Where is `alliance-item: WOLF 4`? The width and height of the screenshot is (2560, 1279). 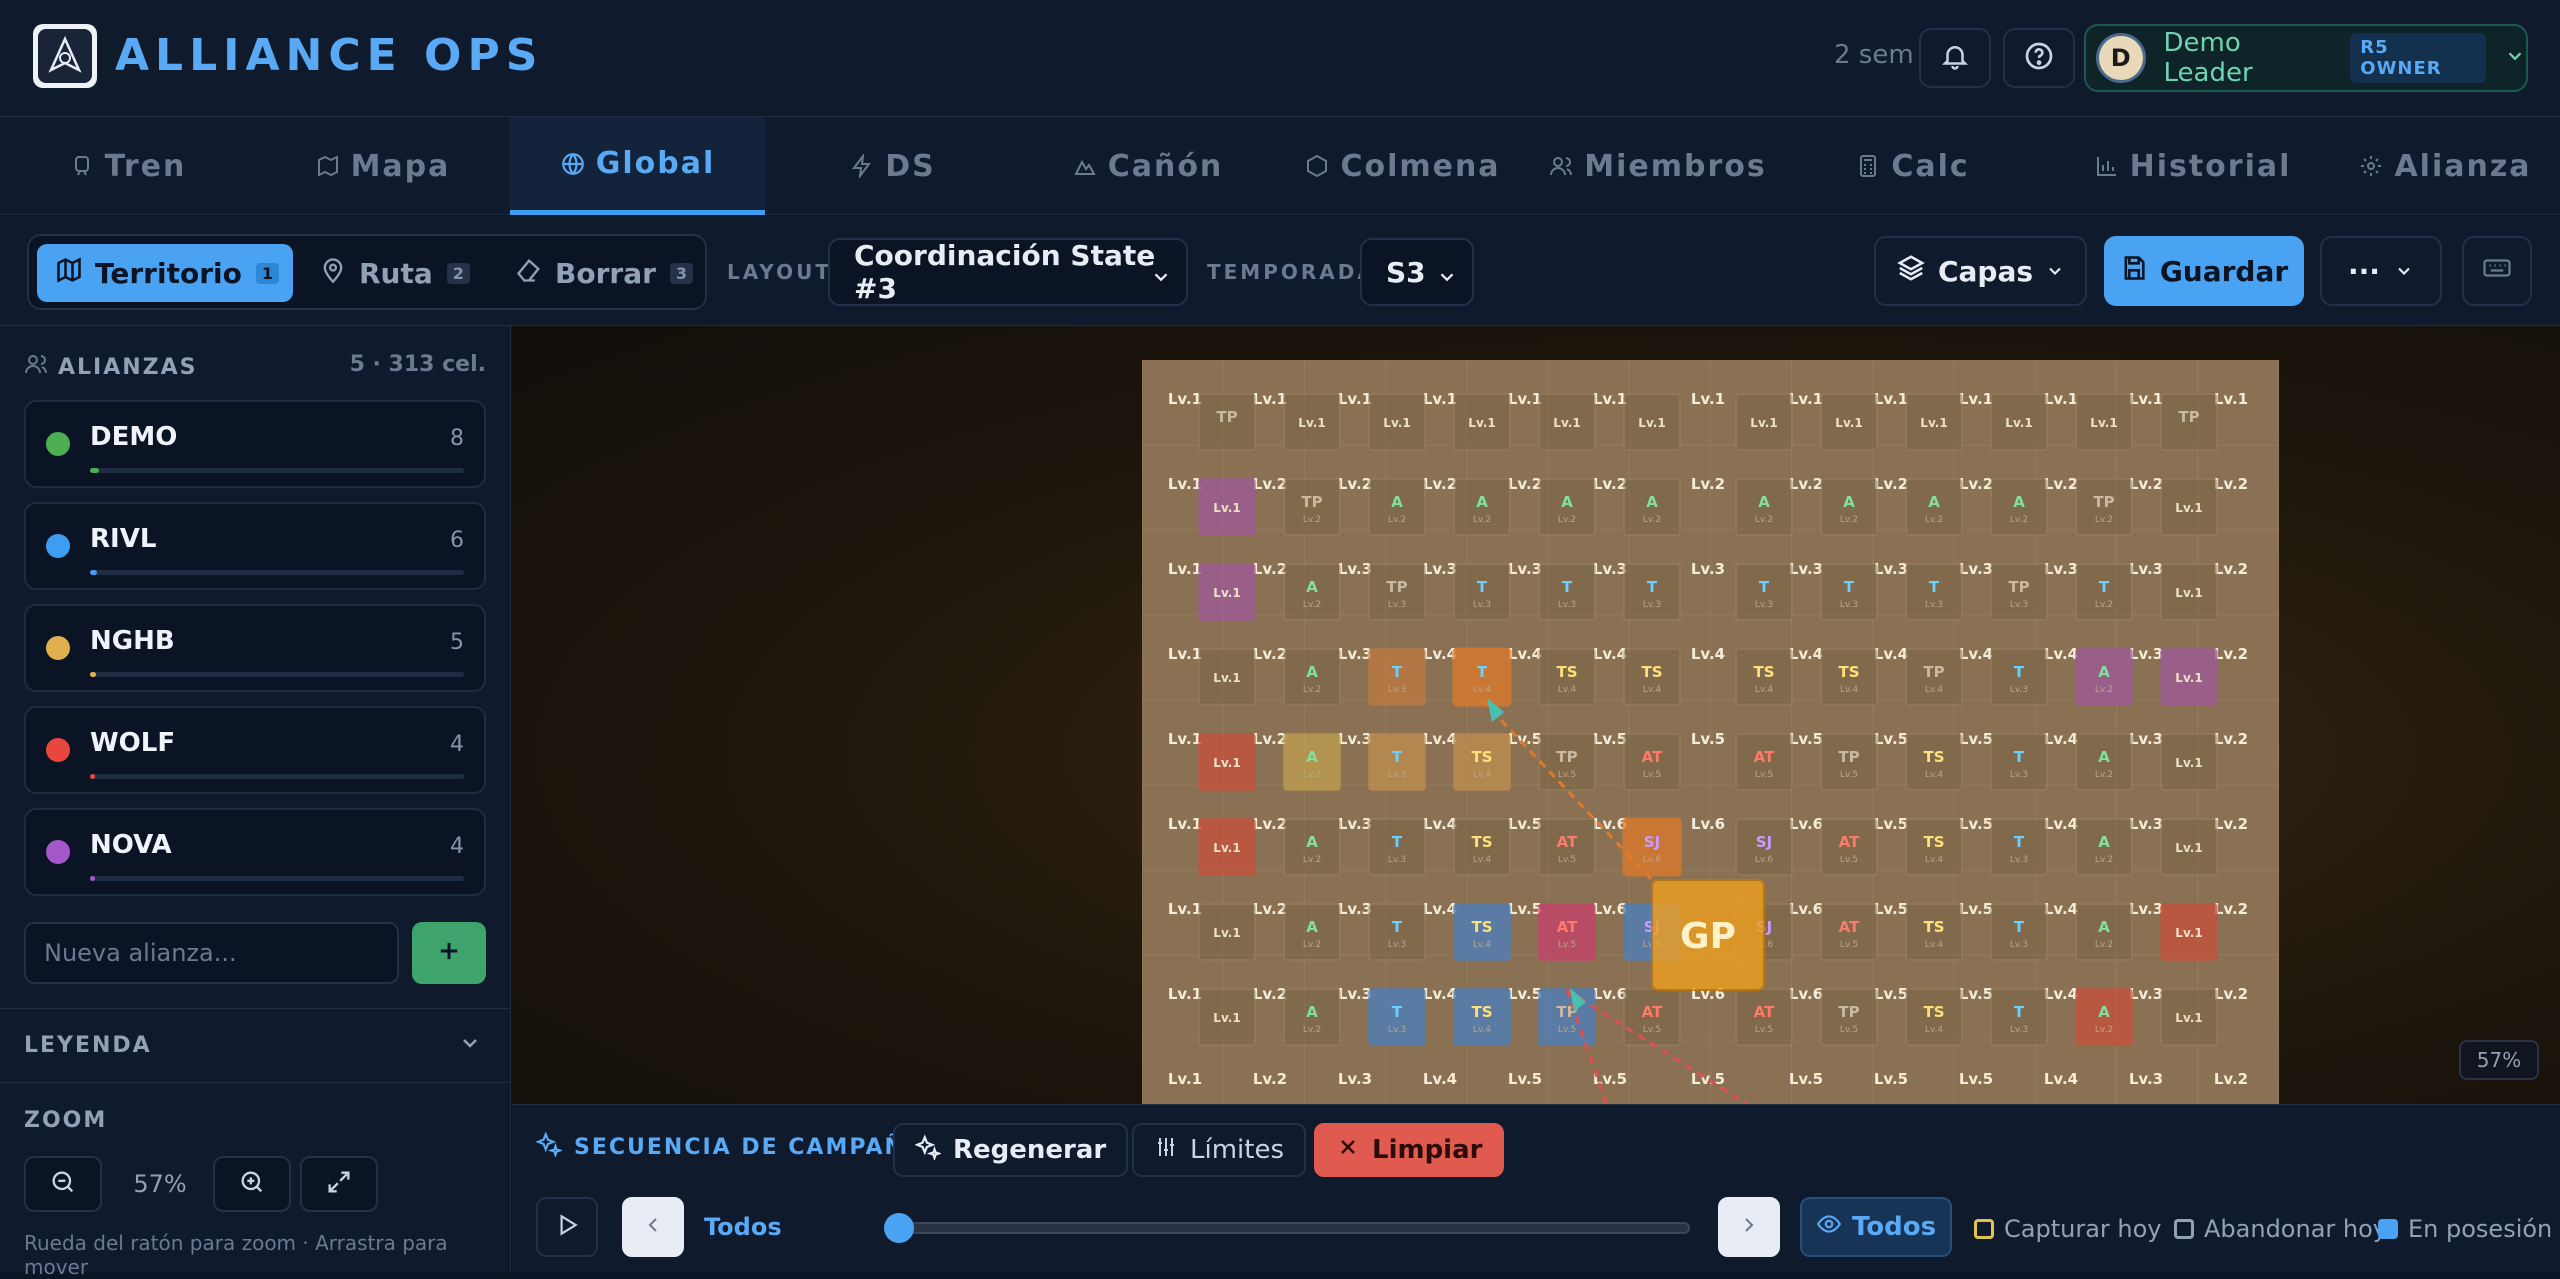
alliance-item: WOLF 4 is located at coordinates (255, 750).